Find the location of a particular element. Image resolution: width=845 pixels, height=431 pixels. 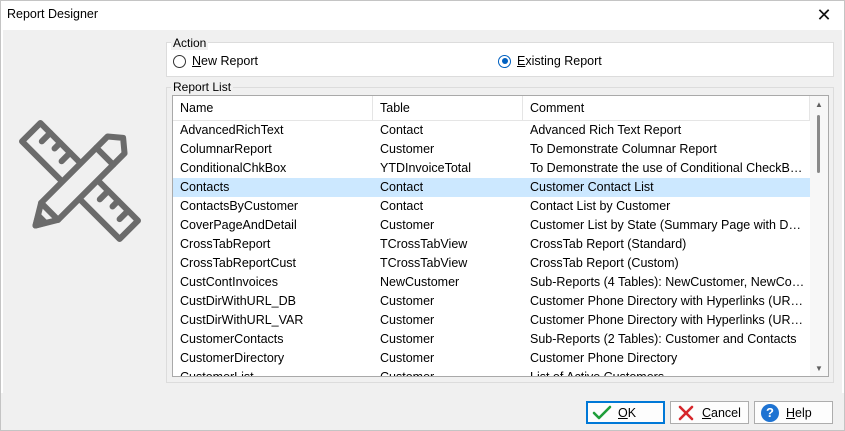

window-title: Report Designer is located at coordinates (53, 14).